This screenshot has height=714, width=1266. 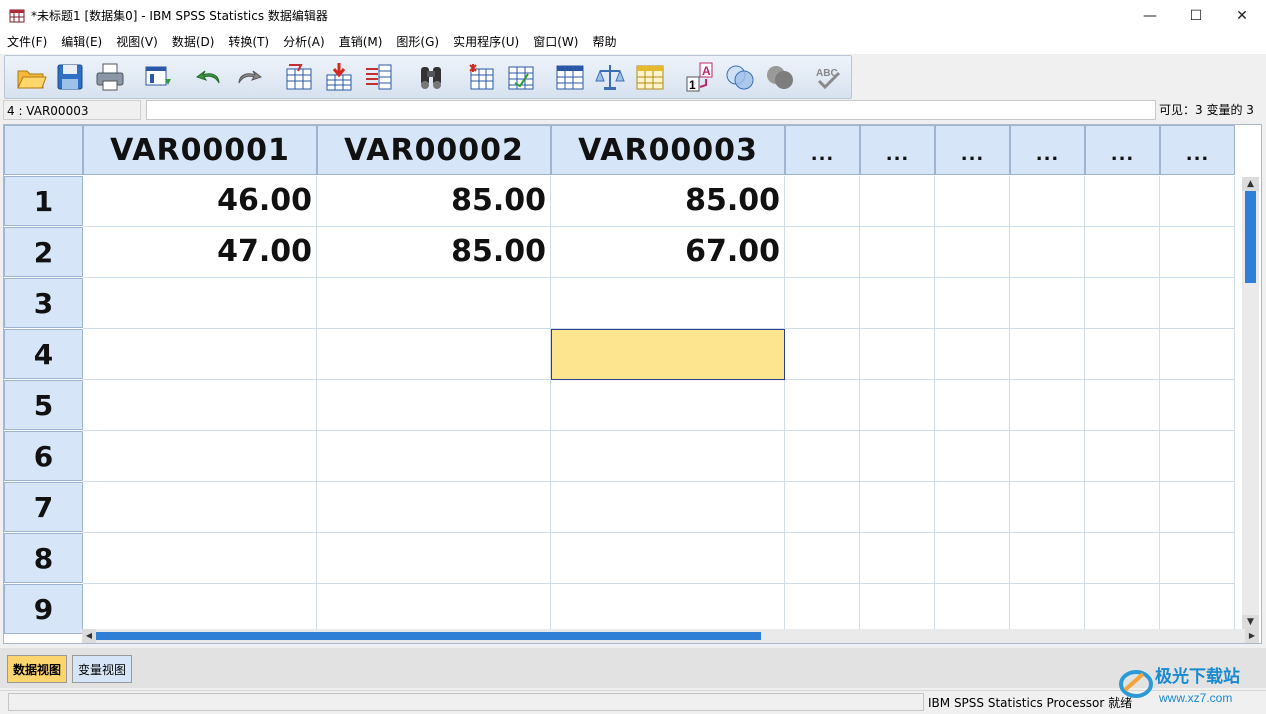 What do you see at coordinates (43, 252) in the screenshot?
I see `row-header: 2` at bounding box center [43, 252].